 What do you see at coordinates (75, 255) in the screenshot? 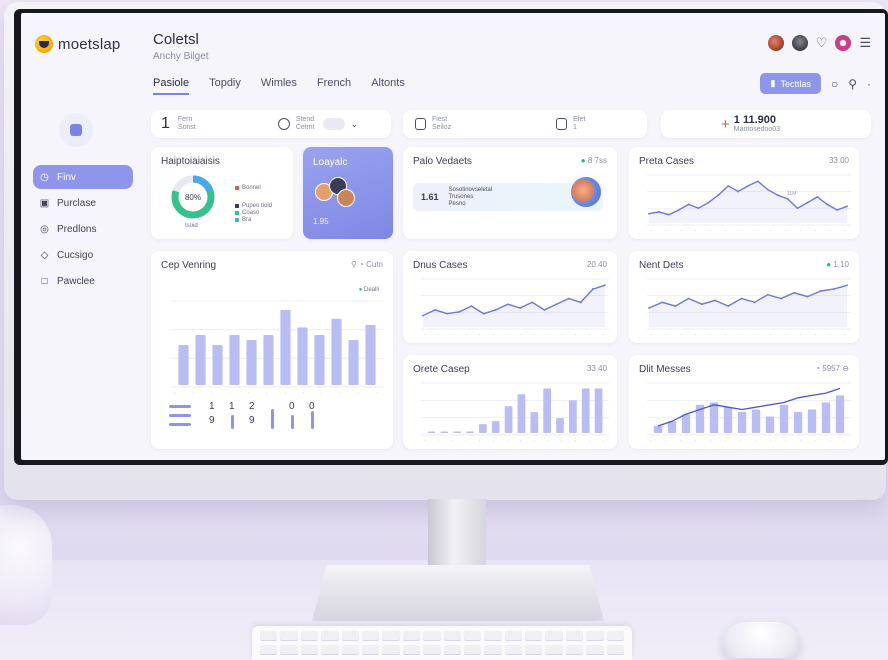
I see `sidebar-item-label: Cucsigo` at bounding box center [75, 255].